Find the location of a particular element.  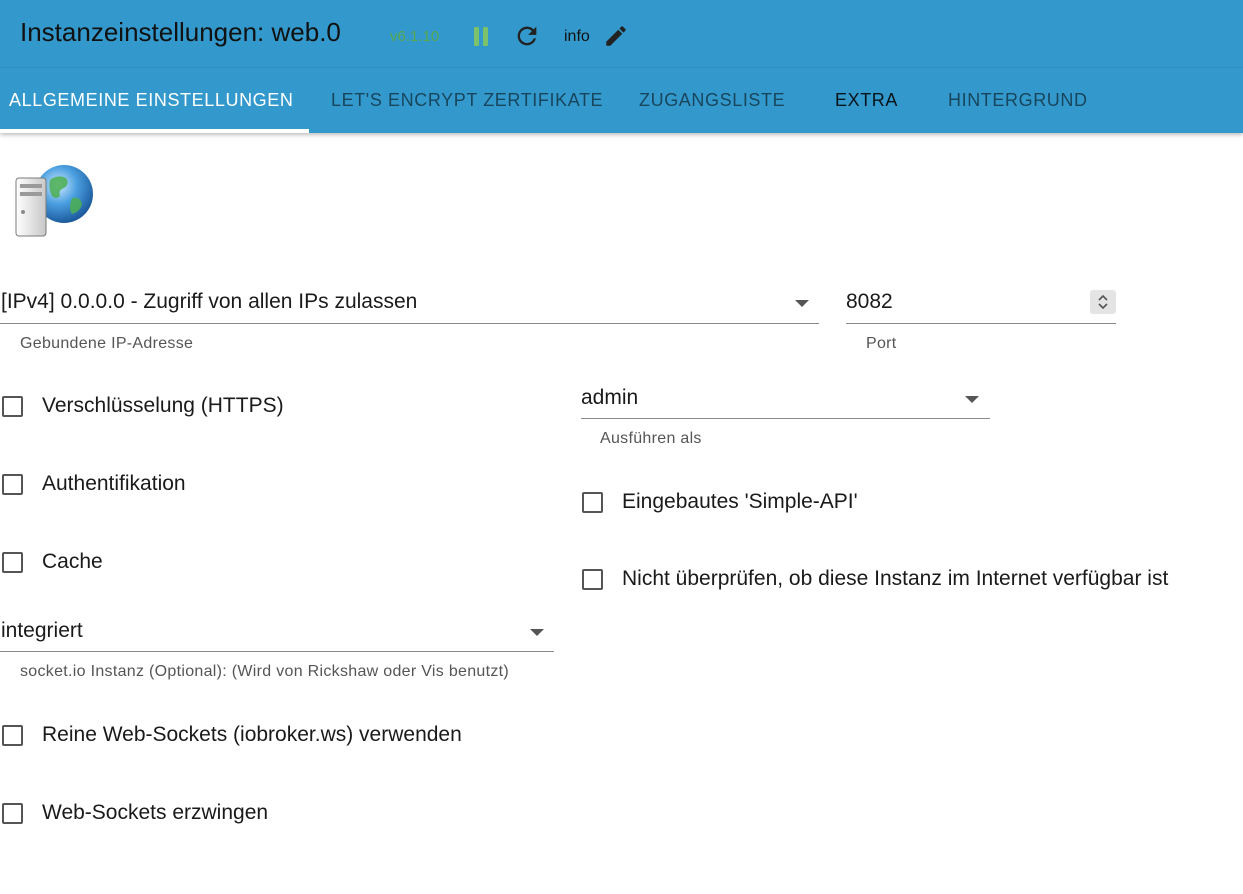

tab-access-list: ZUGANGSLISTE is located at coordinates (712, 100).